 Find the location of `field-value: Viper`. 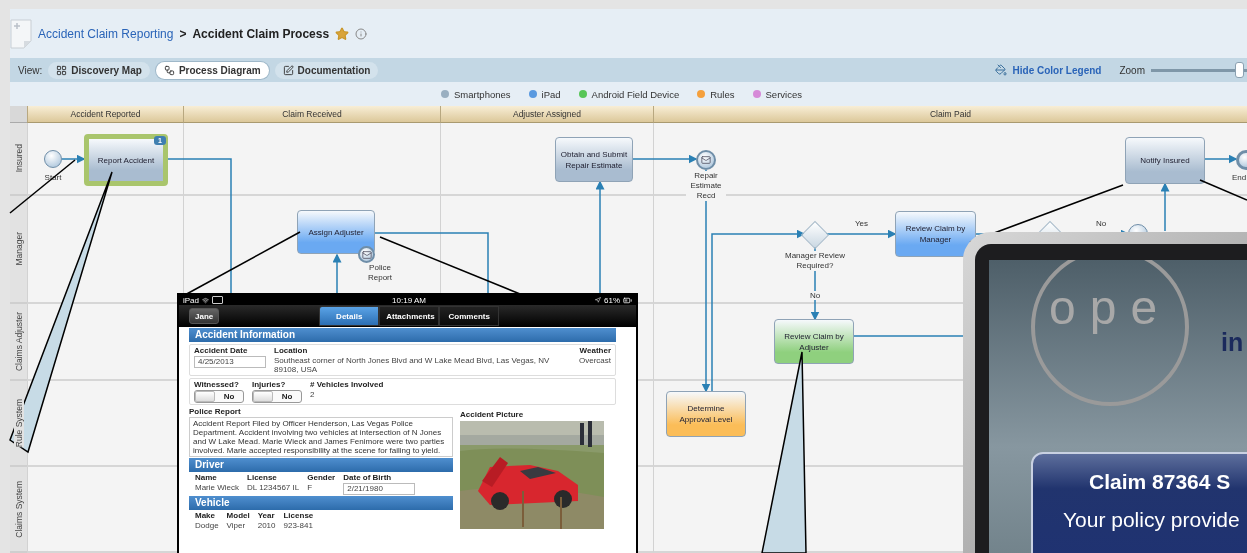

field-value: Viper is located at coordinates (236, 525).